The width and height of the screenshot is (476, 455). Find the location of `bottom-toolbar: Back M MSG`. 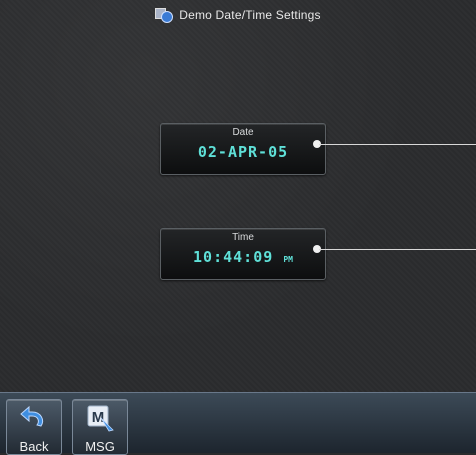

bottom-toolbar: Back M MSG is located at coordinates (238, 423).